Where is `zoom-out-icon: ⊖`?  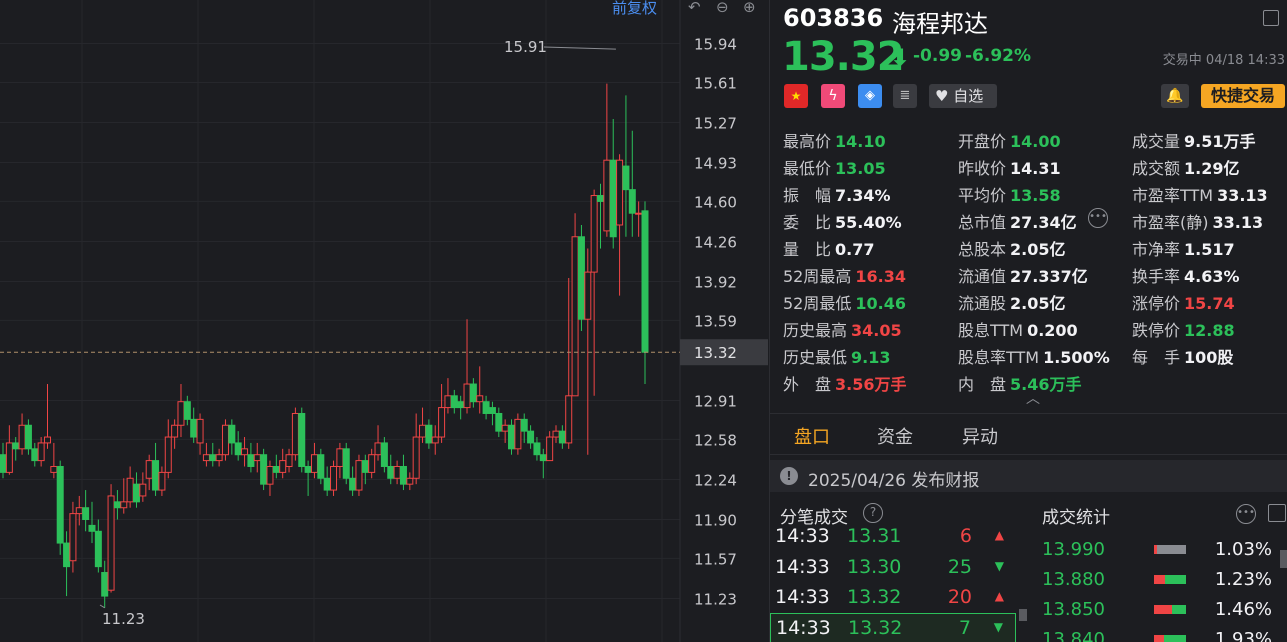
zoom-out-icon: ⊖ is located at coordinates (722, 8).